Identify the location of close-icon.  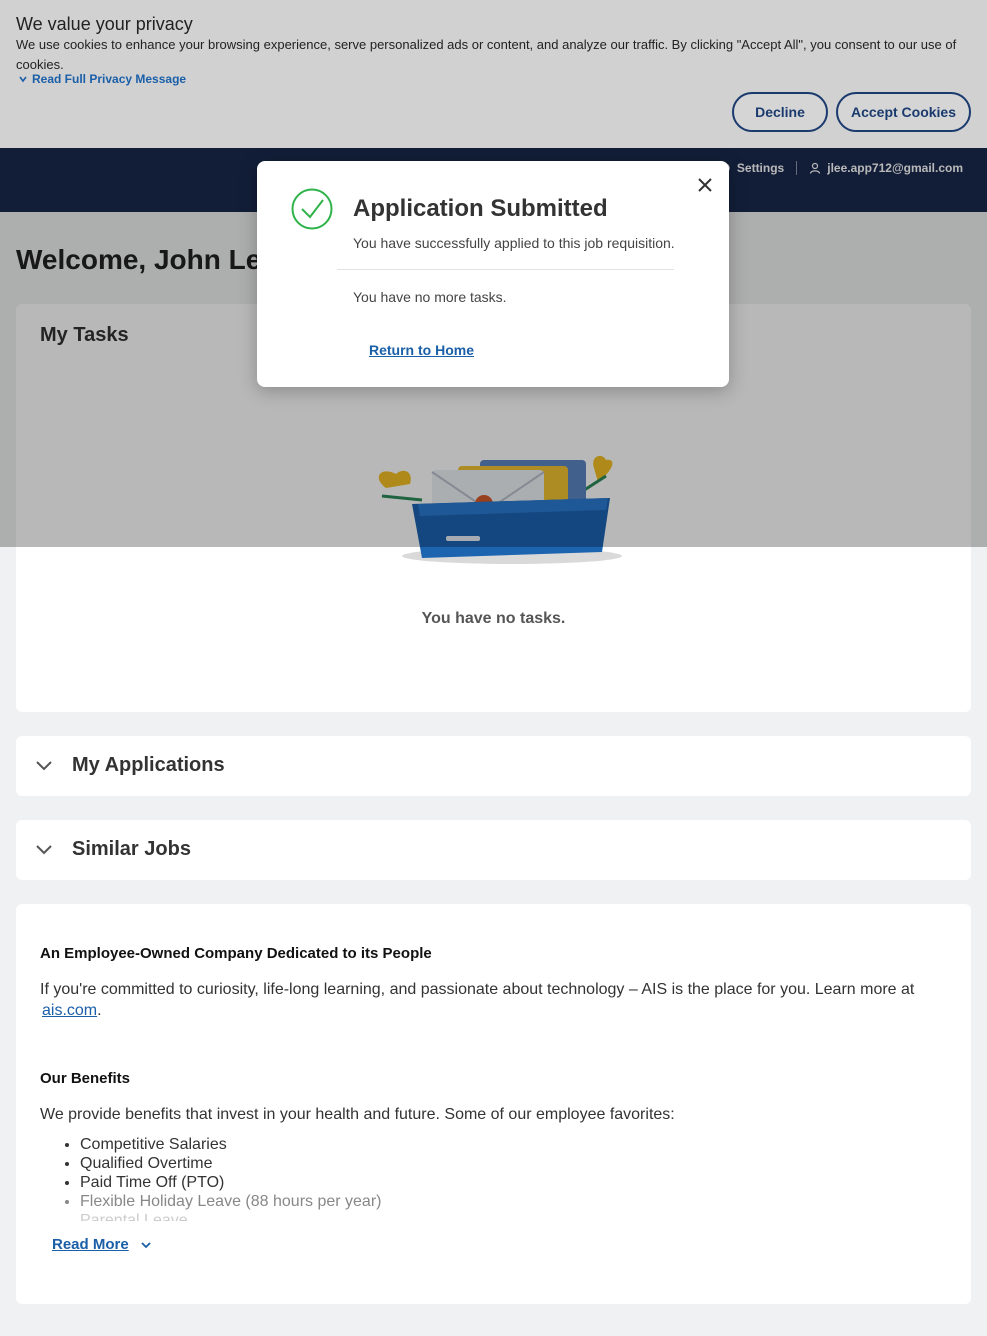
(705, 185).